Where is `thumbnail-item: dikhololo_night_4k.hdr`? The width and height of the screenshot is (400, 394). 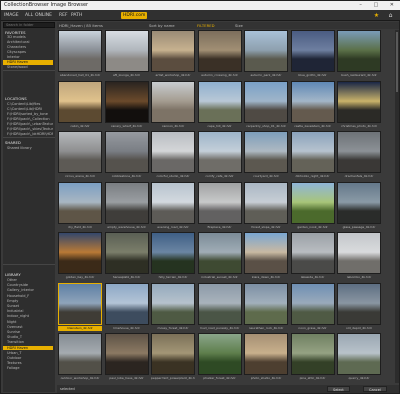 thumbnail-item: dikhololo_night_4k.hdr is located at coordinates (312, 155).